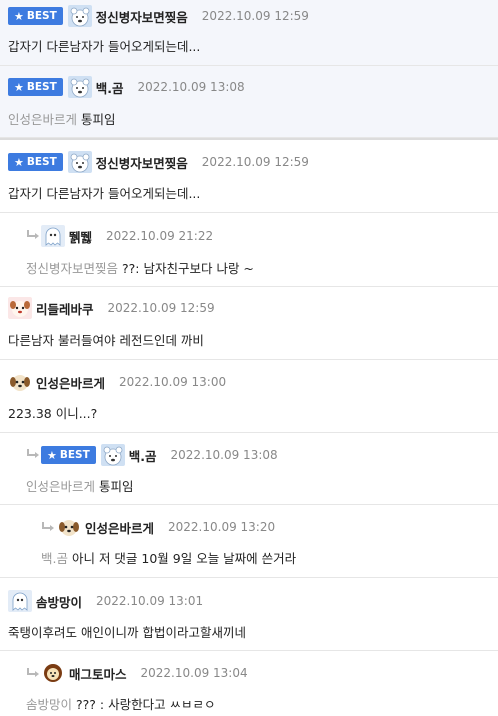  Describe the element at coordinates (150, 601) in the screenshot. I see `comment-date: 2022.10.09 13:01` at that location.